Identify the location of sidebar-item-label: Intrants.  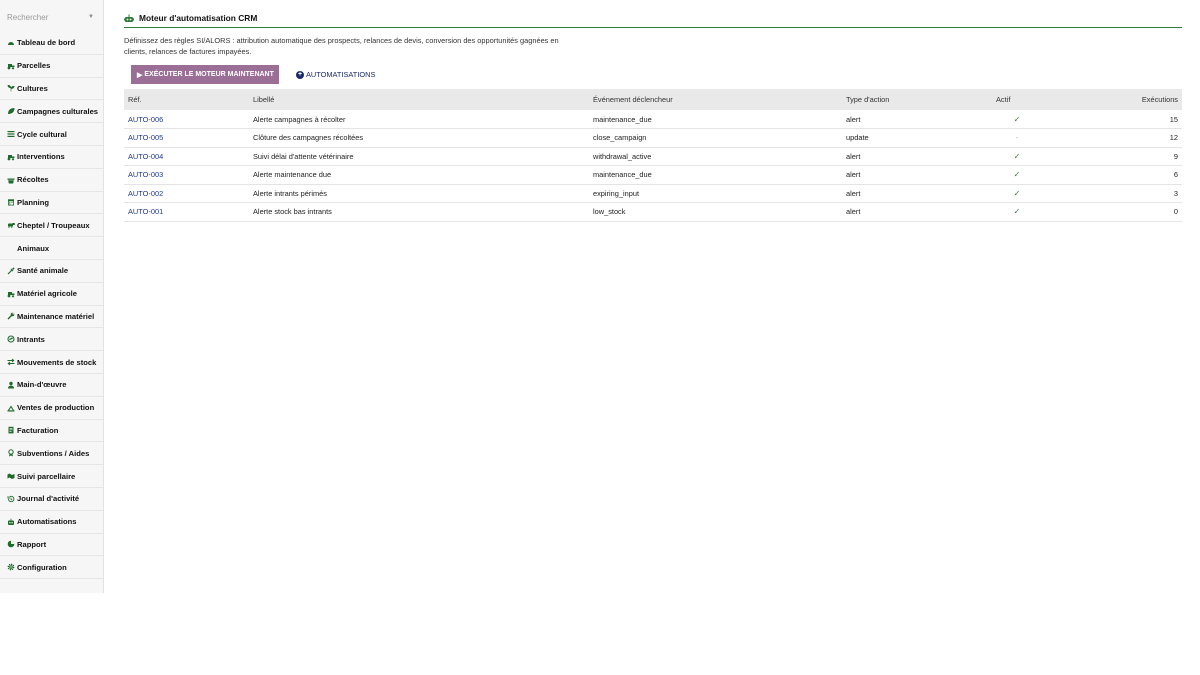
(31, 339).